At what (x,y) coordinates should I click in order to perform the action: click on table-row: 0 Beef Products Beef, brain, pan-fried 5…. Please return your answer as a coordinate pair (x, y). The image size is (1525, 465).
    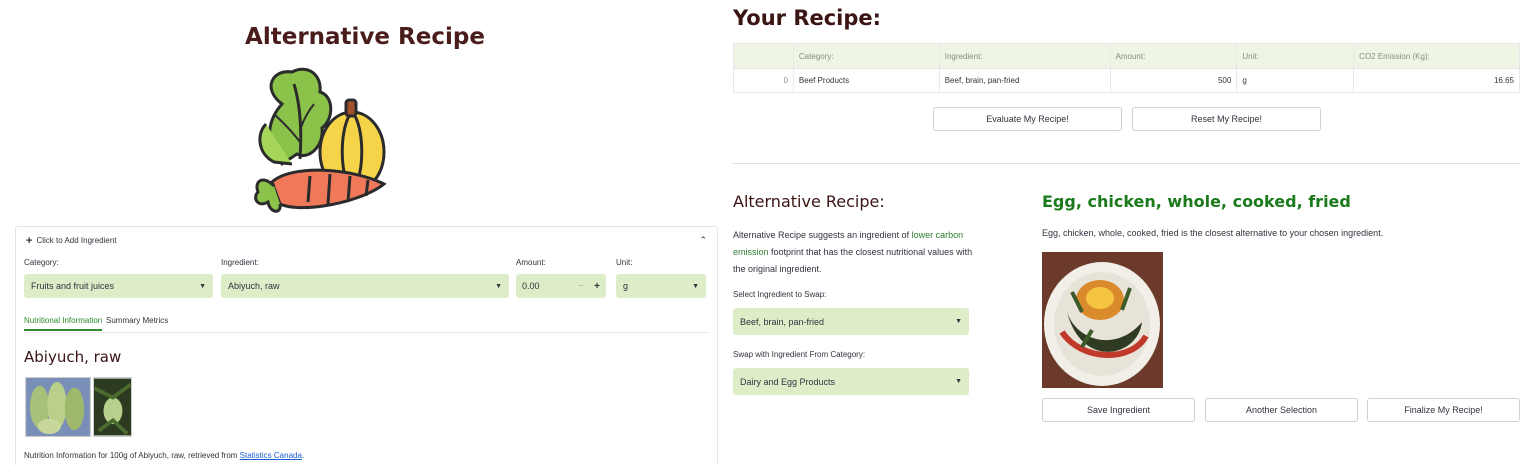
    Looking at the image, I should click on (1126, 80).